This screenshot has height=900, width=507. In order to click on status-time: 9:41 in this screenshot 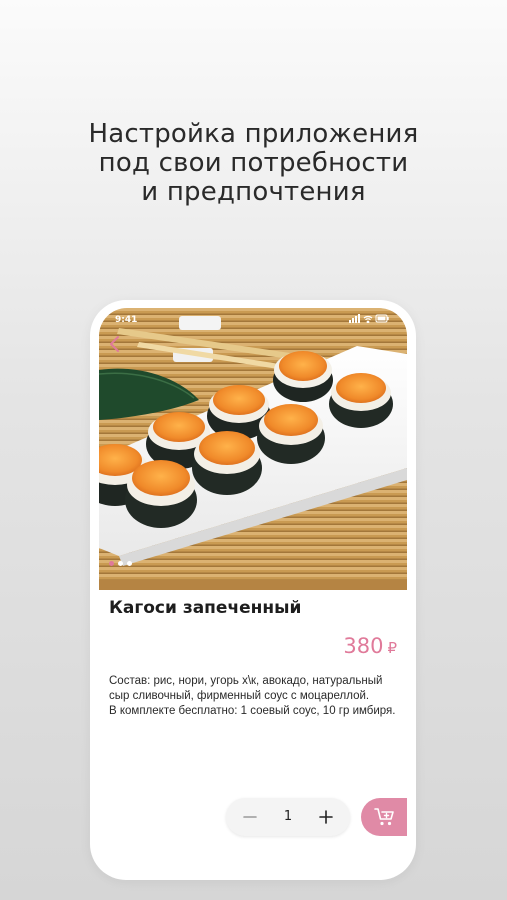, I will do `click(126, 320)`.